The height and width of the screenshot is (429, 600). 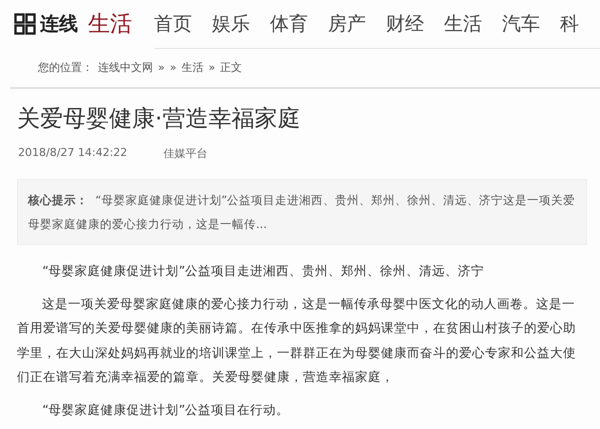 What do you see at coordinates (521, 23) in the screenshot?
I see `nav-link: 汽车` at bounding box center [521, 23].